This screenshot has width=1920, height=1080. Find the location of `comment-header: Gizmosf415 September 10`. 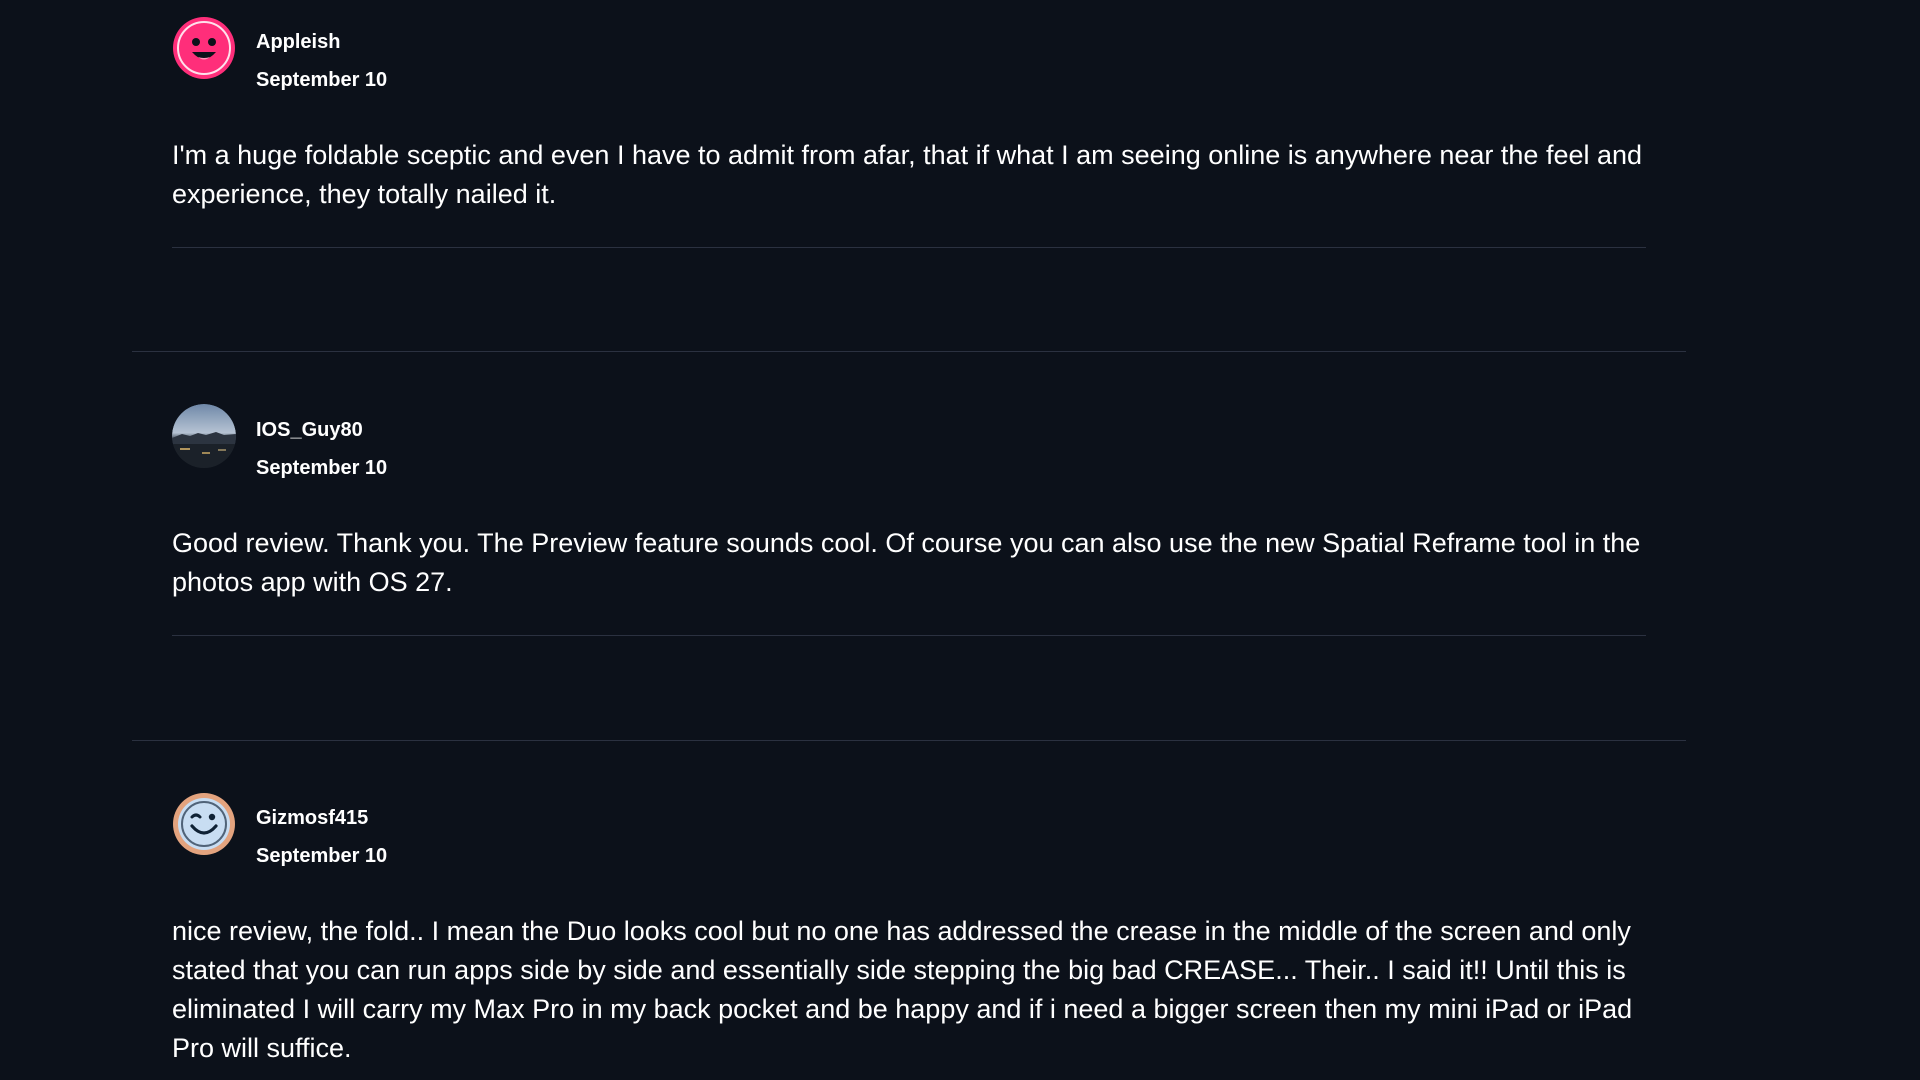

comment-header: Gizmosf415 September 10 is located at coordinates (949, 832).